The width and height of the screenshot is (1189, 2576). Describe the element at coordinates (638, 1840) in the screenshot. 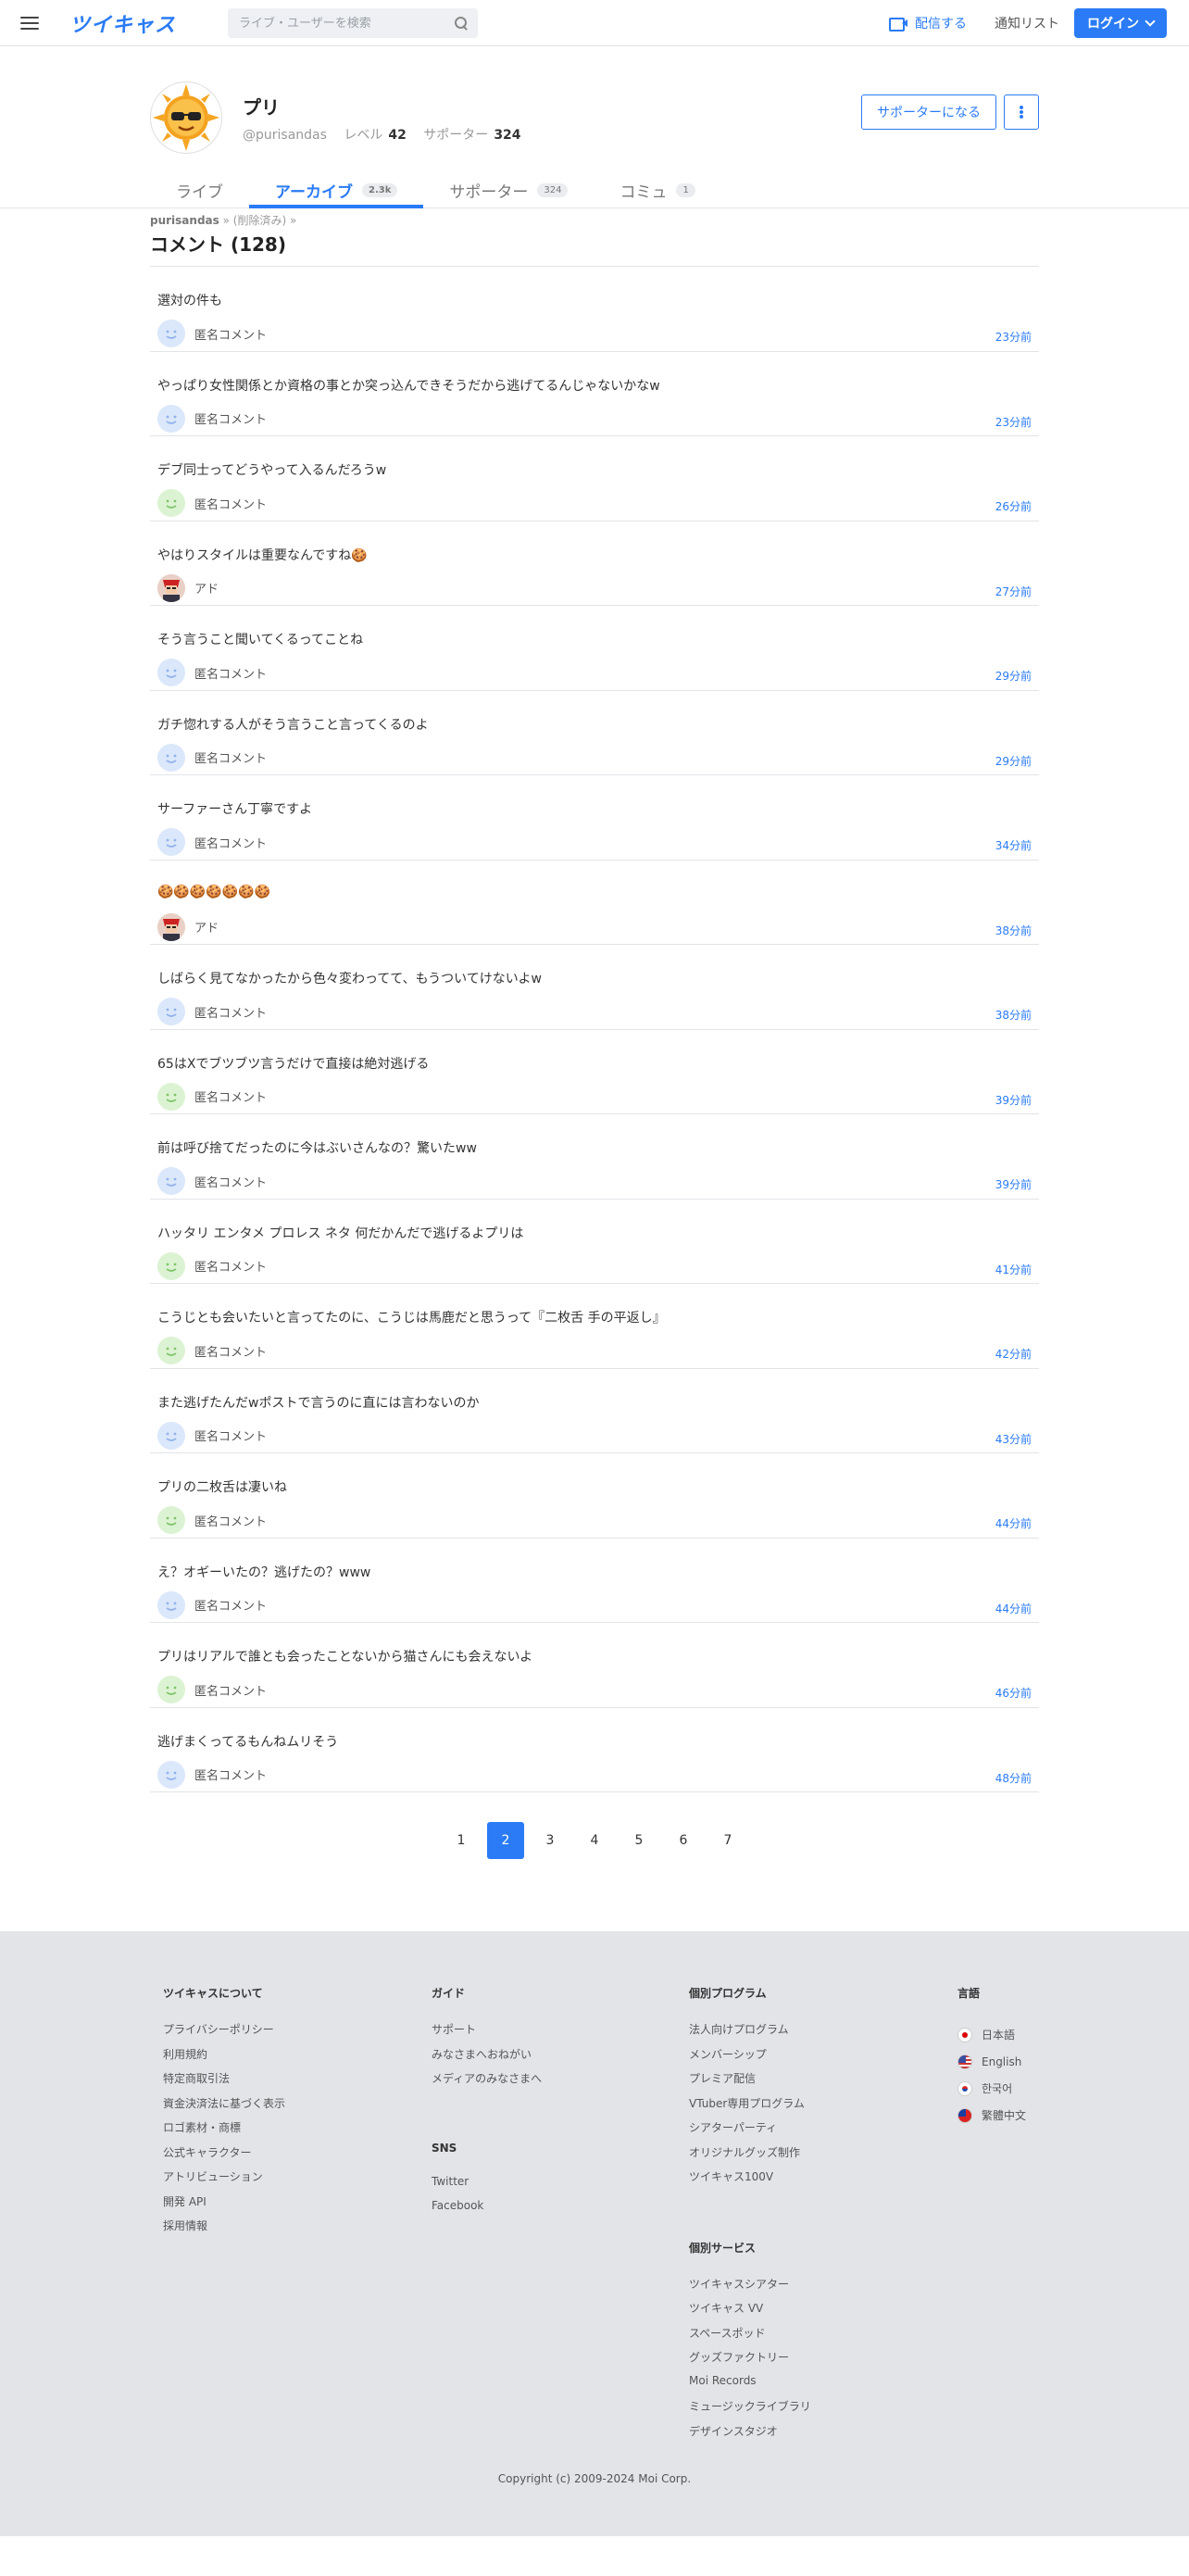

I see `page-5-button: 5` at that location.